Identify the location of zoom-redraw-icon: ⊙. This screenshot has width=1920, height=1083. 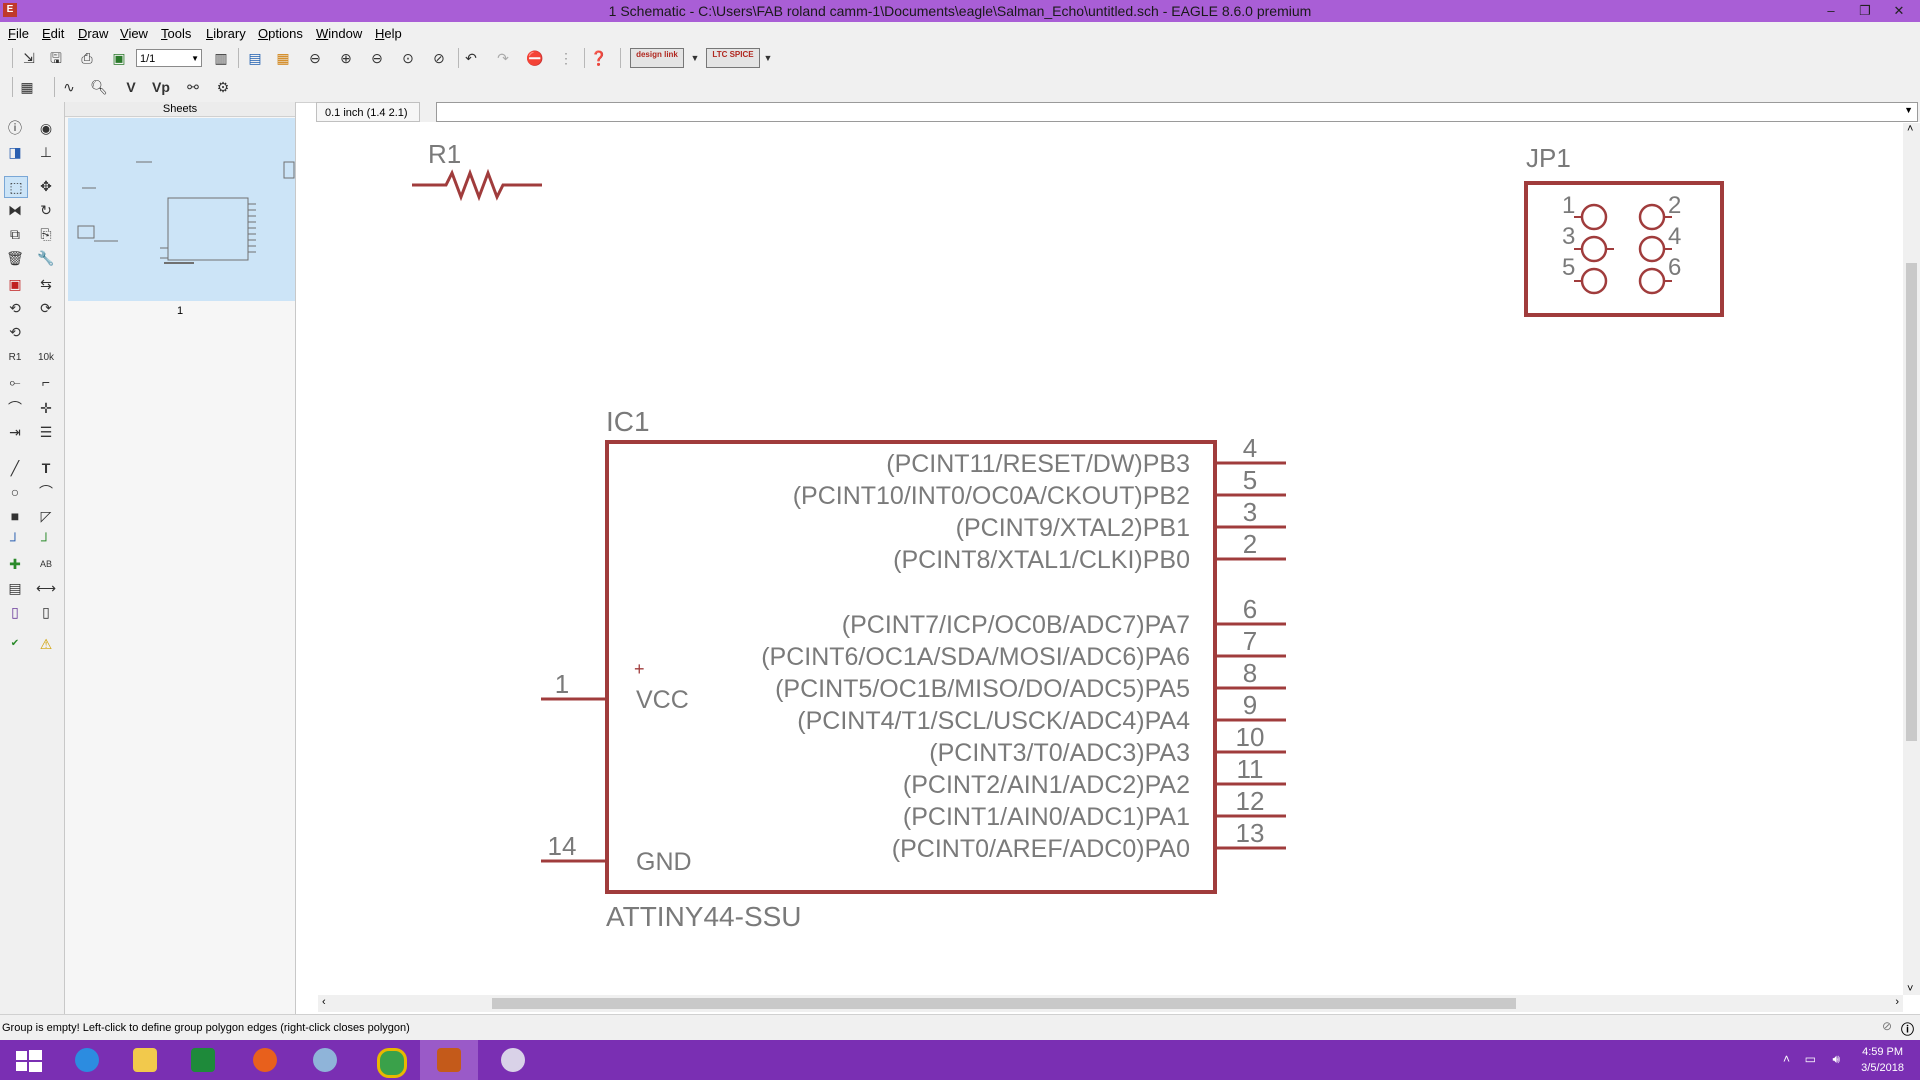
(408, 58).